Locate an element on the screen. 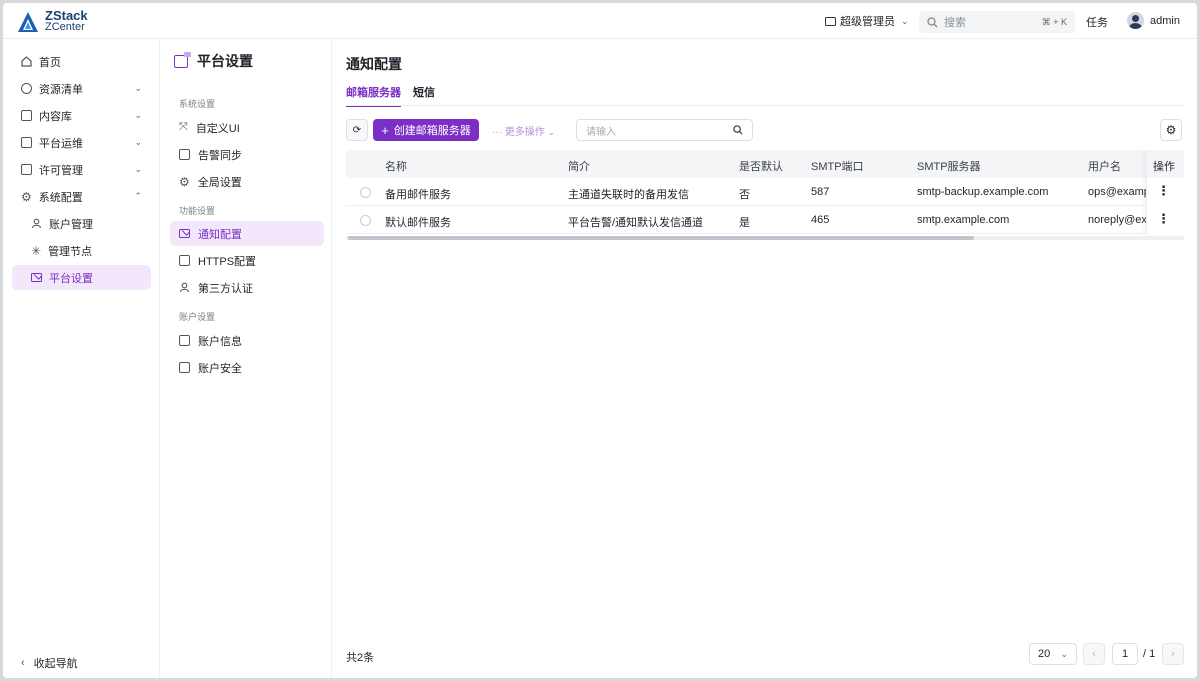  next-page-button: › is located at coordinates (1173, 654).